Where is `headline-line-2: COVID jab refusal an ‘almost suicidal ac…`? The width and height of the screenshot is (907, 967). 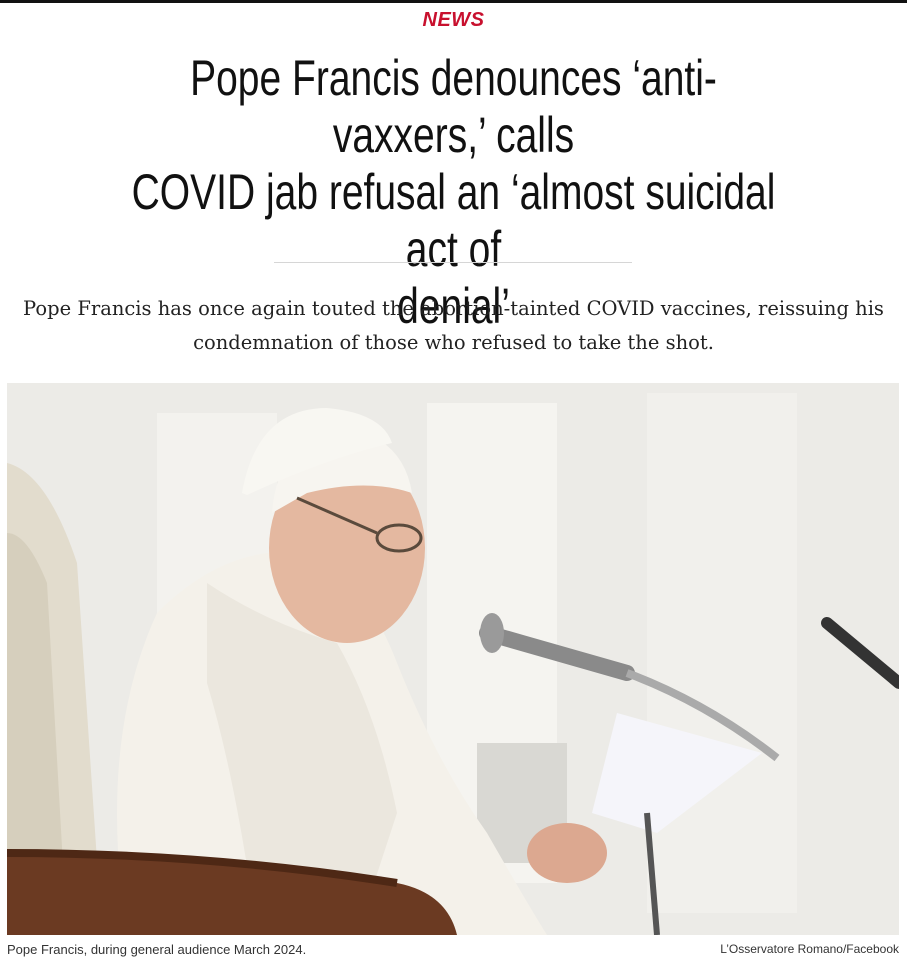
headline-line-2: COVID jab refusal an ‘almost suicidal ac… is located at coordinates (453, 220).